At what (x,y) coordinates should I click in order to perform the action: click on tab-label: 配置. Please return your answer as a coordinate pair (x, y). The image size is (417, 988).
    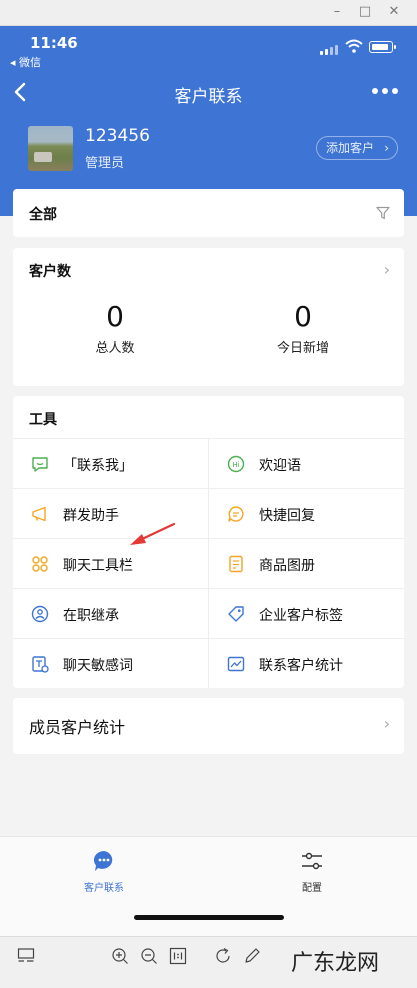
    Looking at the image, I should click on (312, 888).